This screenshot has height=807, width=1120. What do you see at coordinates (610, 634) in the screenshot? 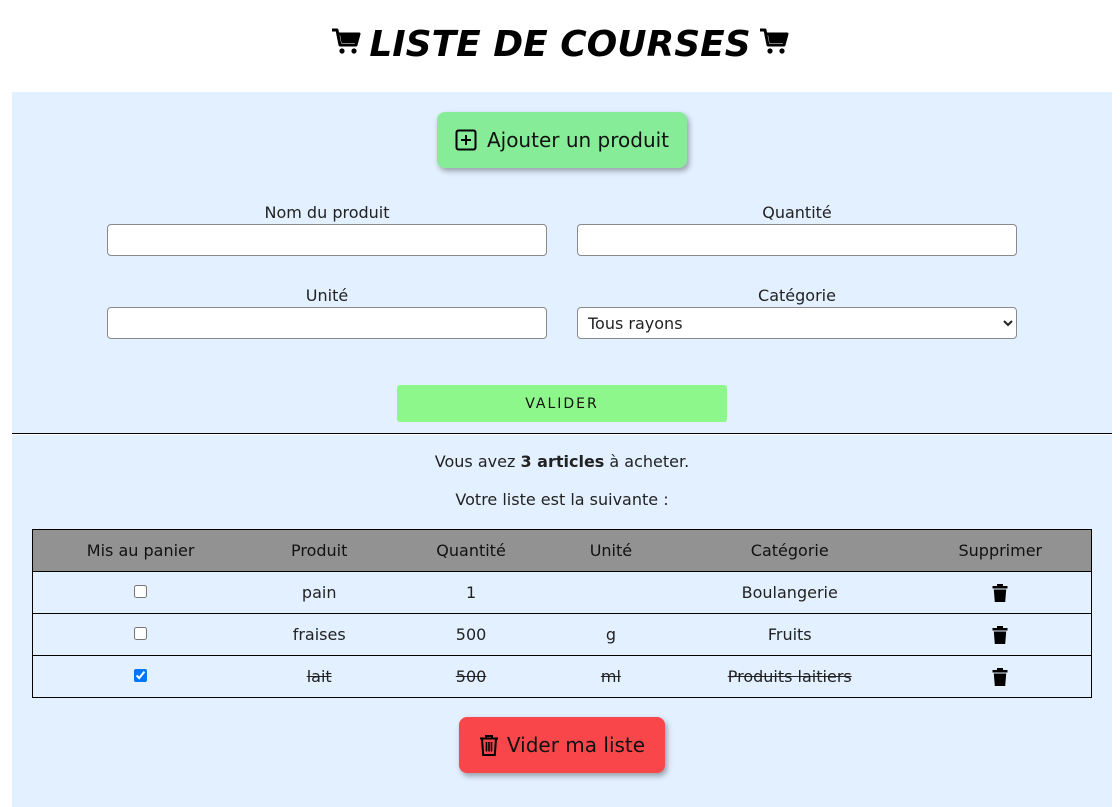
I see `unit-cell: g` at bounding box center [610, 634].